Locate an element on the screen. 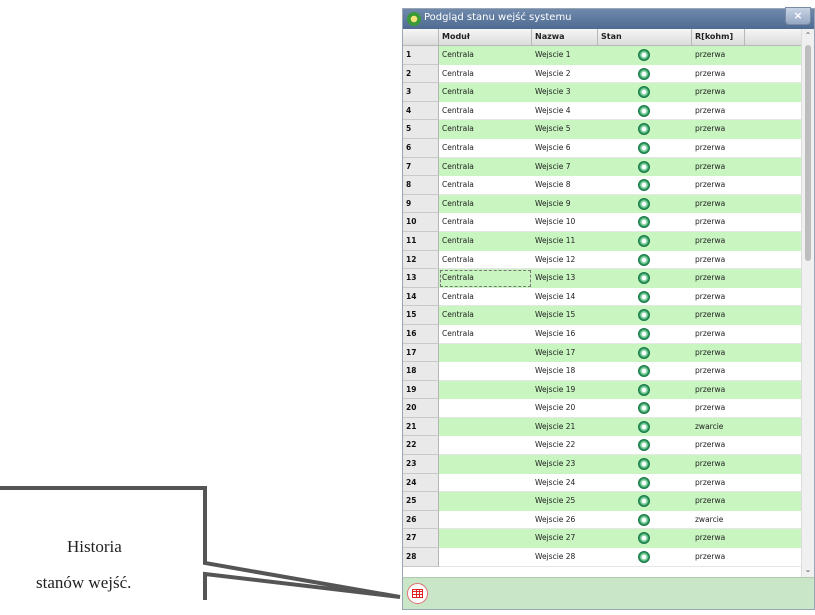 The width and height of the screenshot is (815, 615). row-number: 17 is located at coordinates (421, 353).